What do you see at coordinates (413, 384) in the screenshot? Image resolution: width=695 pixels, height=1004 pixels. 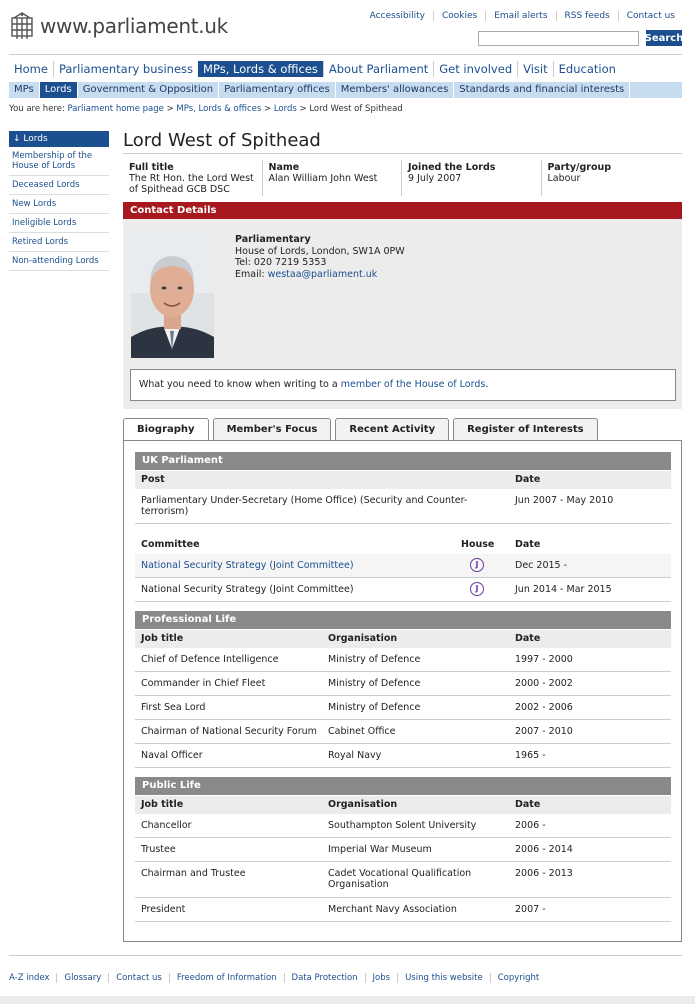 I see `notice-link: member of the House of Lords` at bounding box center [413, 384].